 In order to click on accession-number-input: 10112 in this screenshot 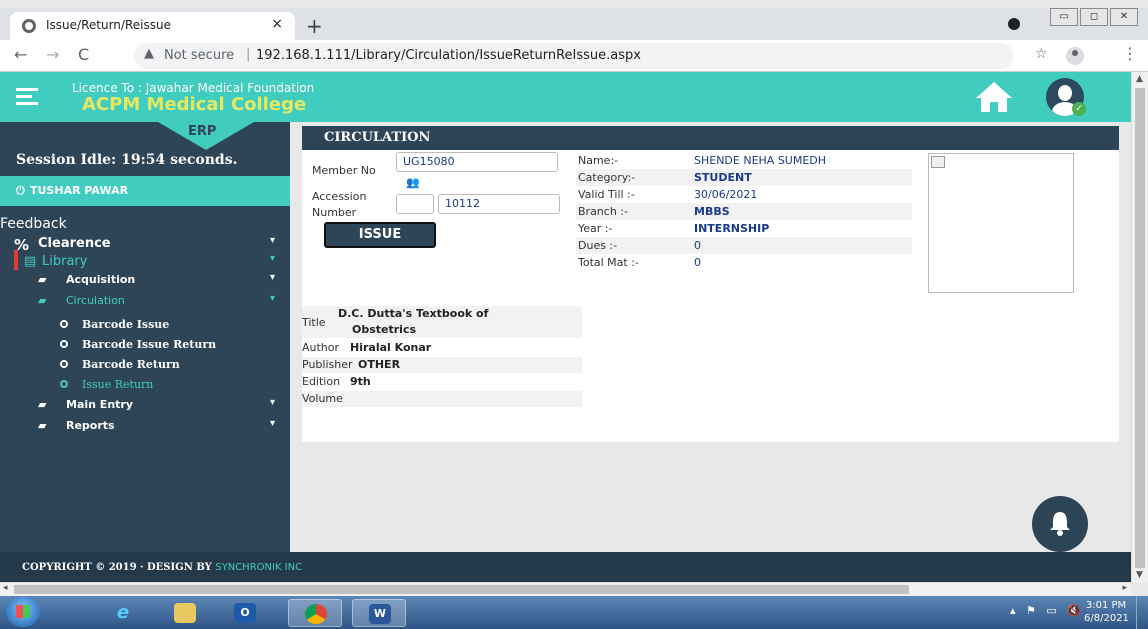, I will do `click(499, 204)`.